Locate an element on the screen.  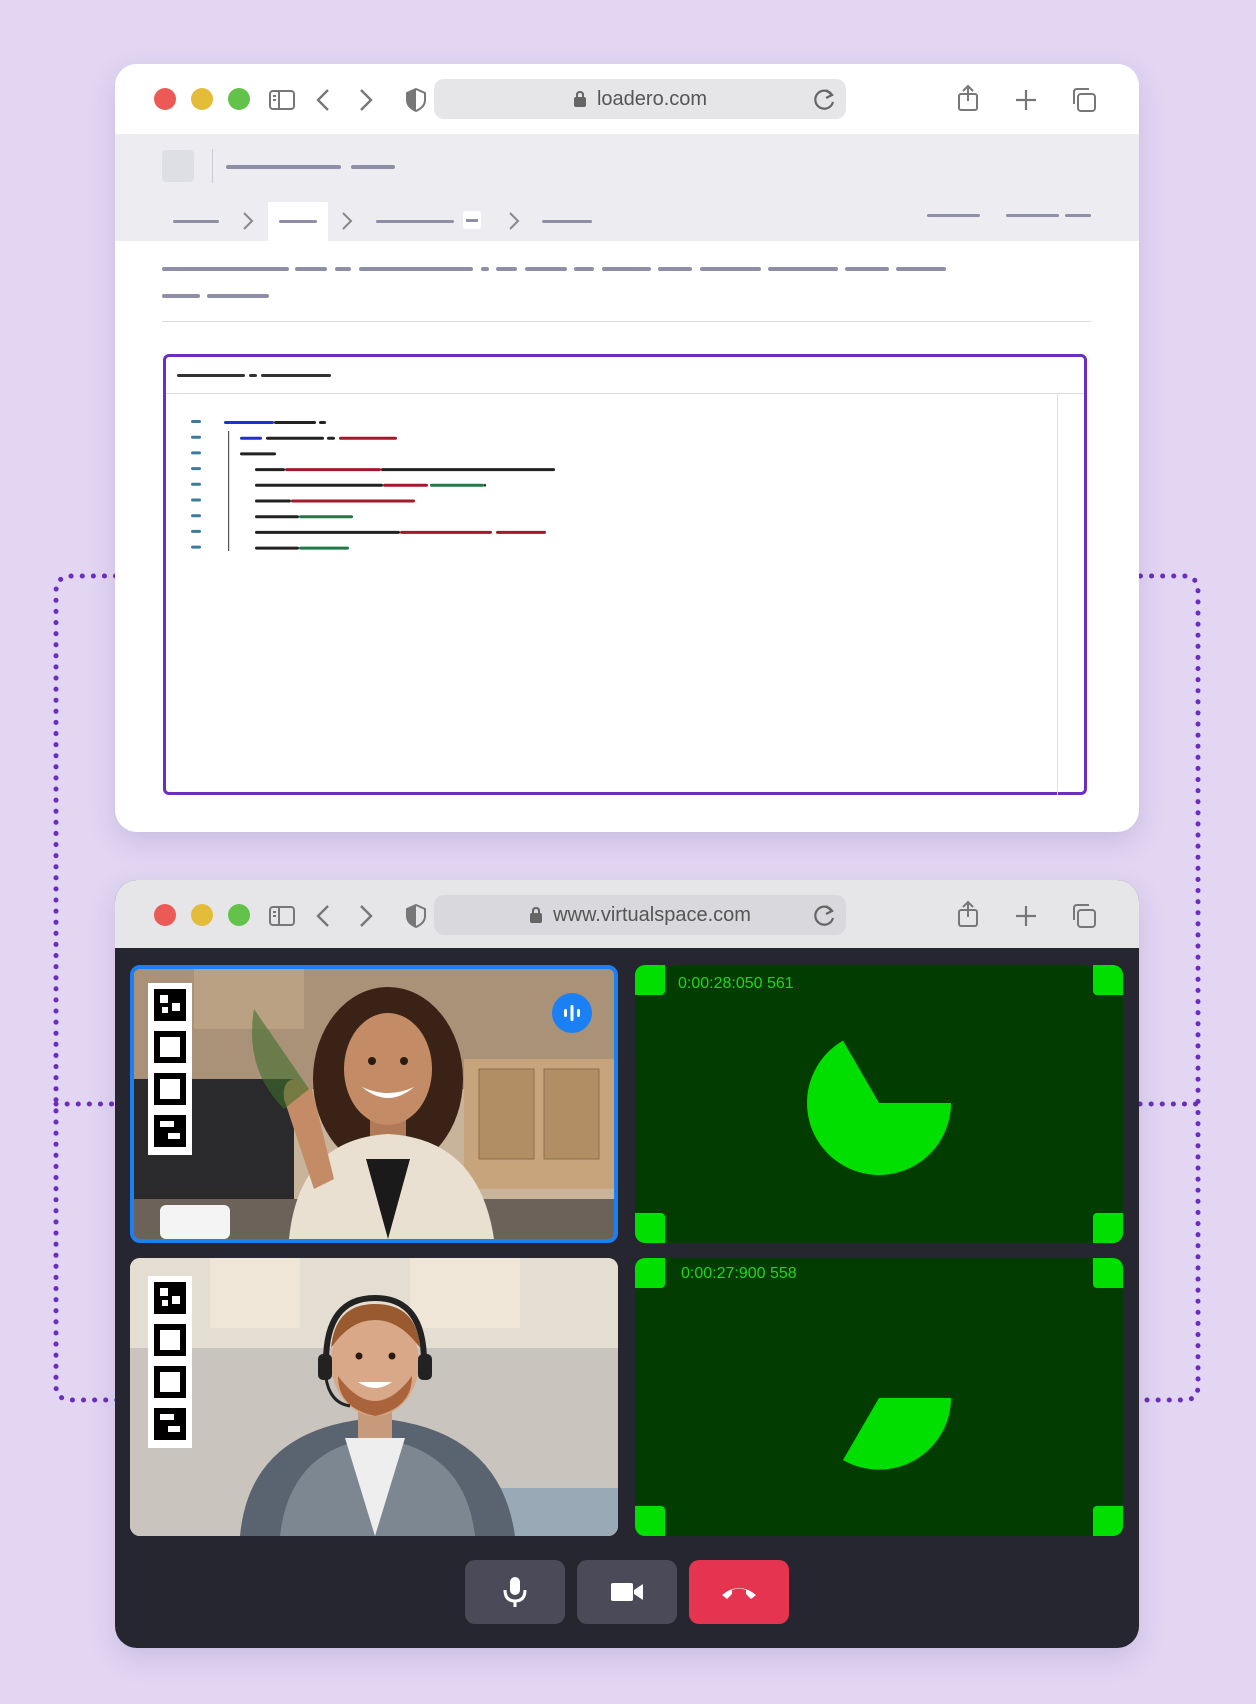
microphone-button is located at coordinates (515, 1592).